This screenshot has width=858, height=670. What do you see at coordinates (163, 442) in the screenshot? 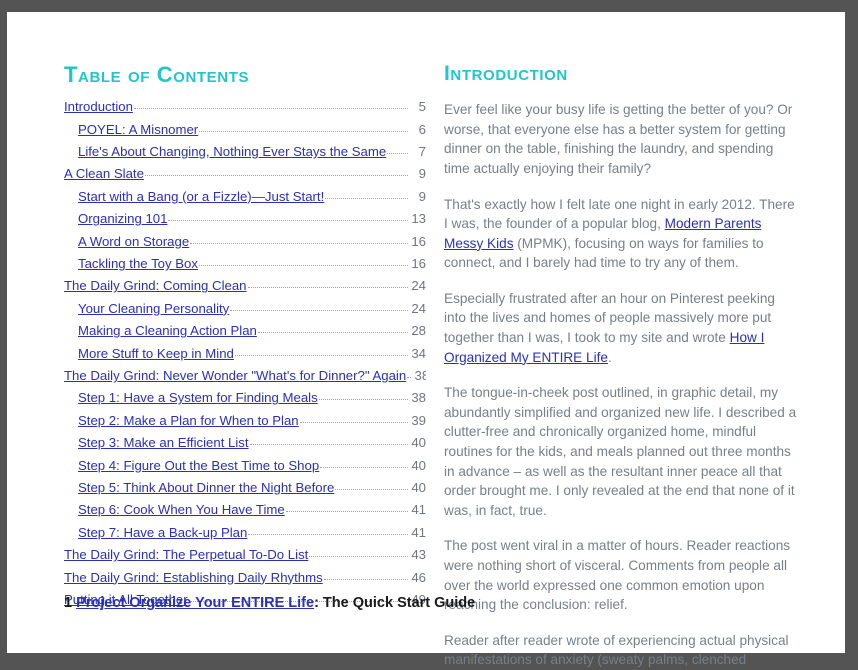
I see `toc-entry-title: Step 3: Make an Efficient List` at bounding box center [163, 442].